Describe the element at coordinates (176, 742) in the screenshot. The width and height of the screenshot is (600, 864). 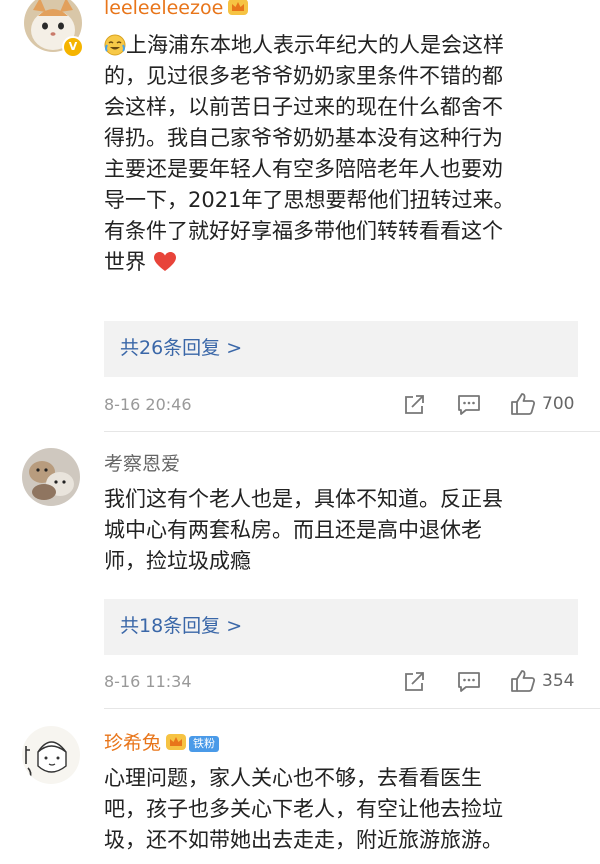
I see `vip-crown-icon` at that location.